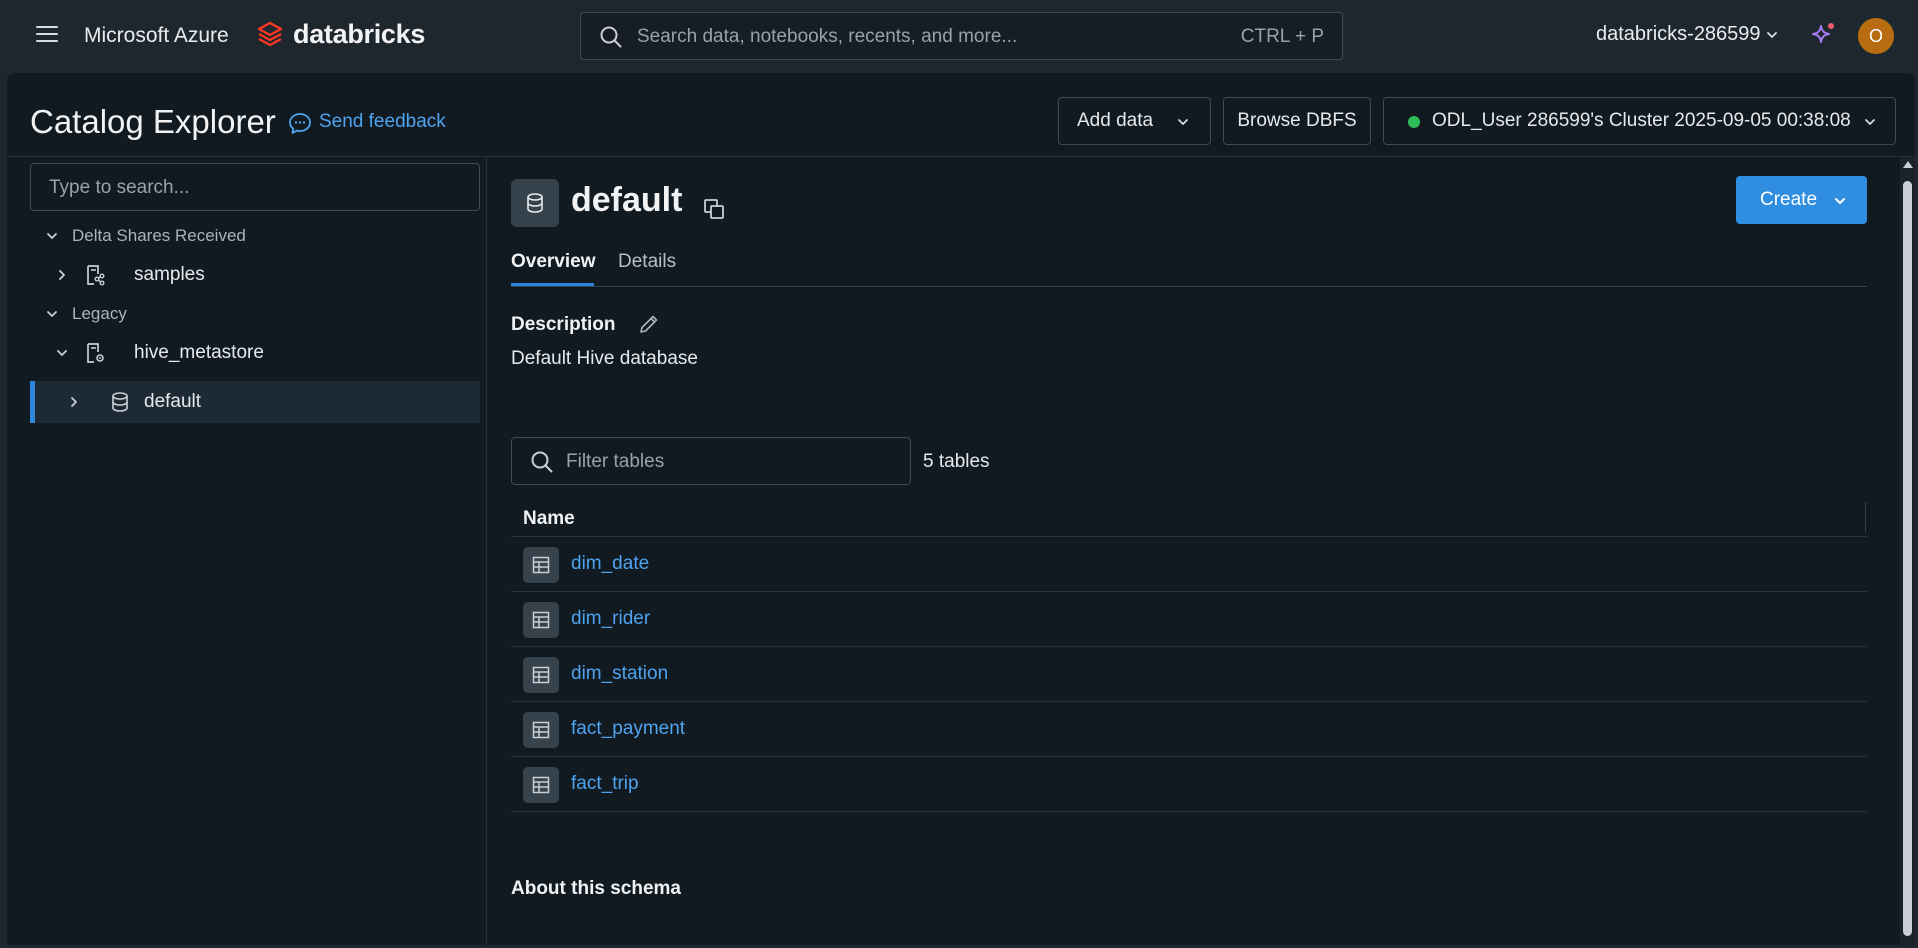  I want to click on create-label: Create, so click(1789, 199).